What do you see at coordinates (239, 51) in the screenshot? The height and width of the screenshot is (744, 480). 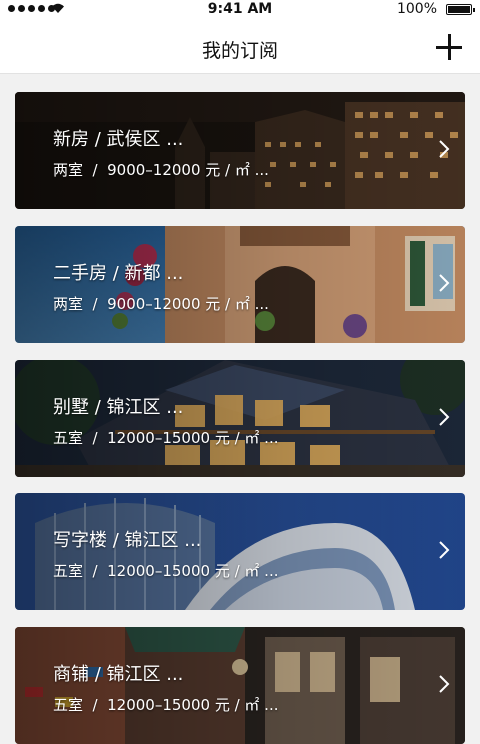 I see `page-title: 我的订阅` at bounding box center [239, 51].